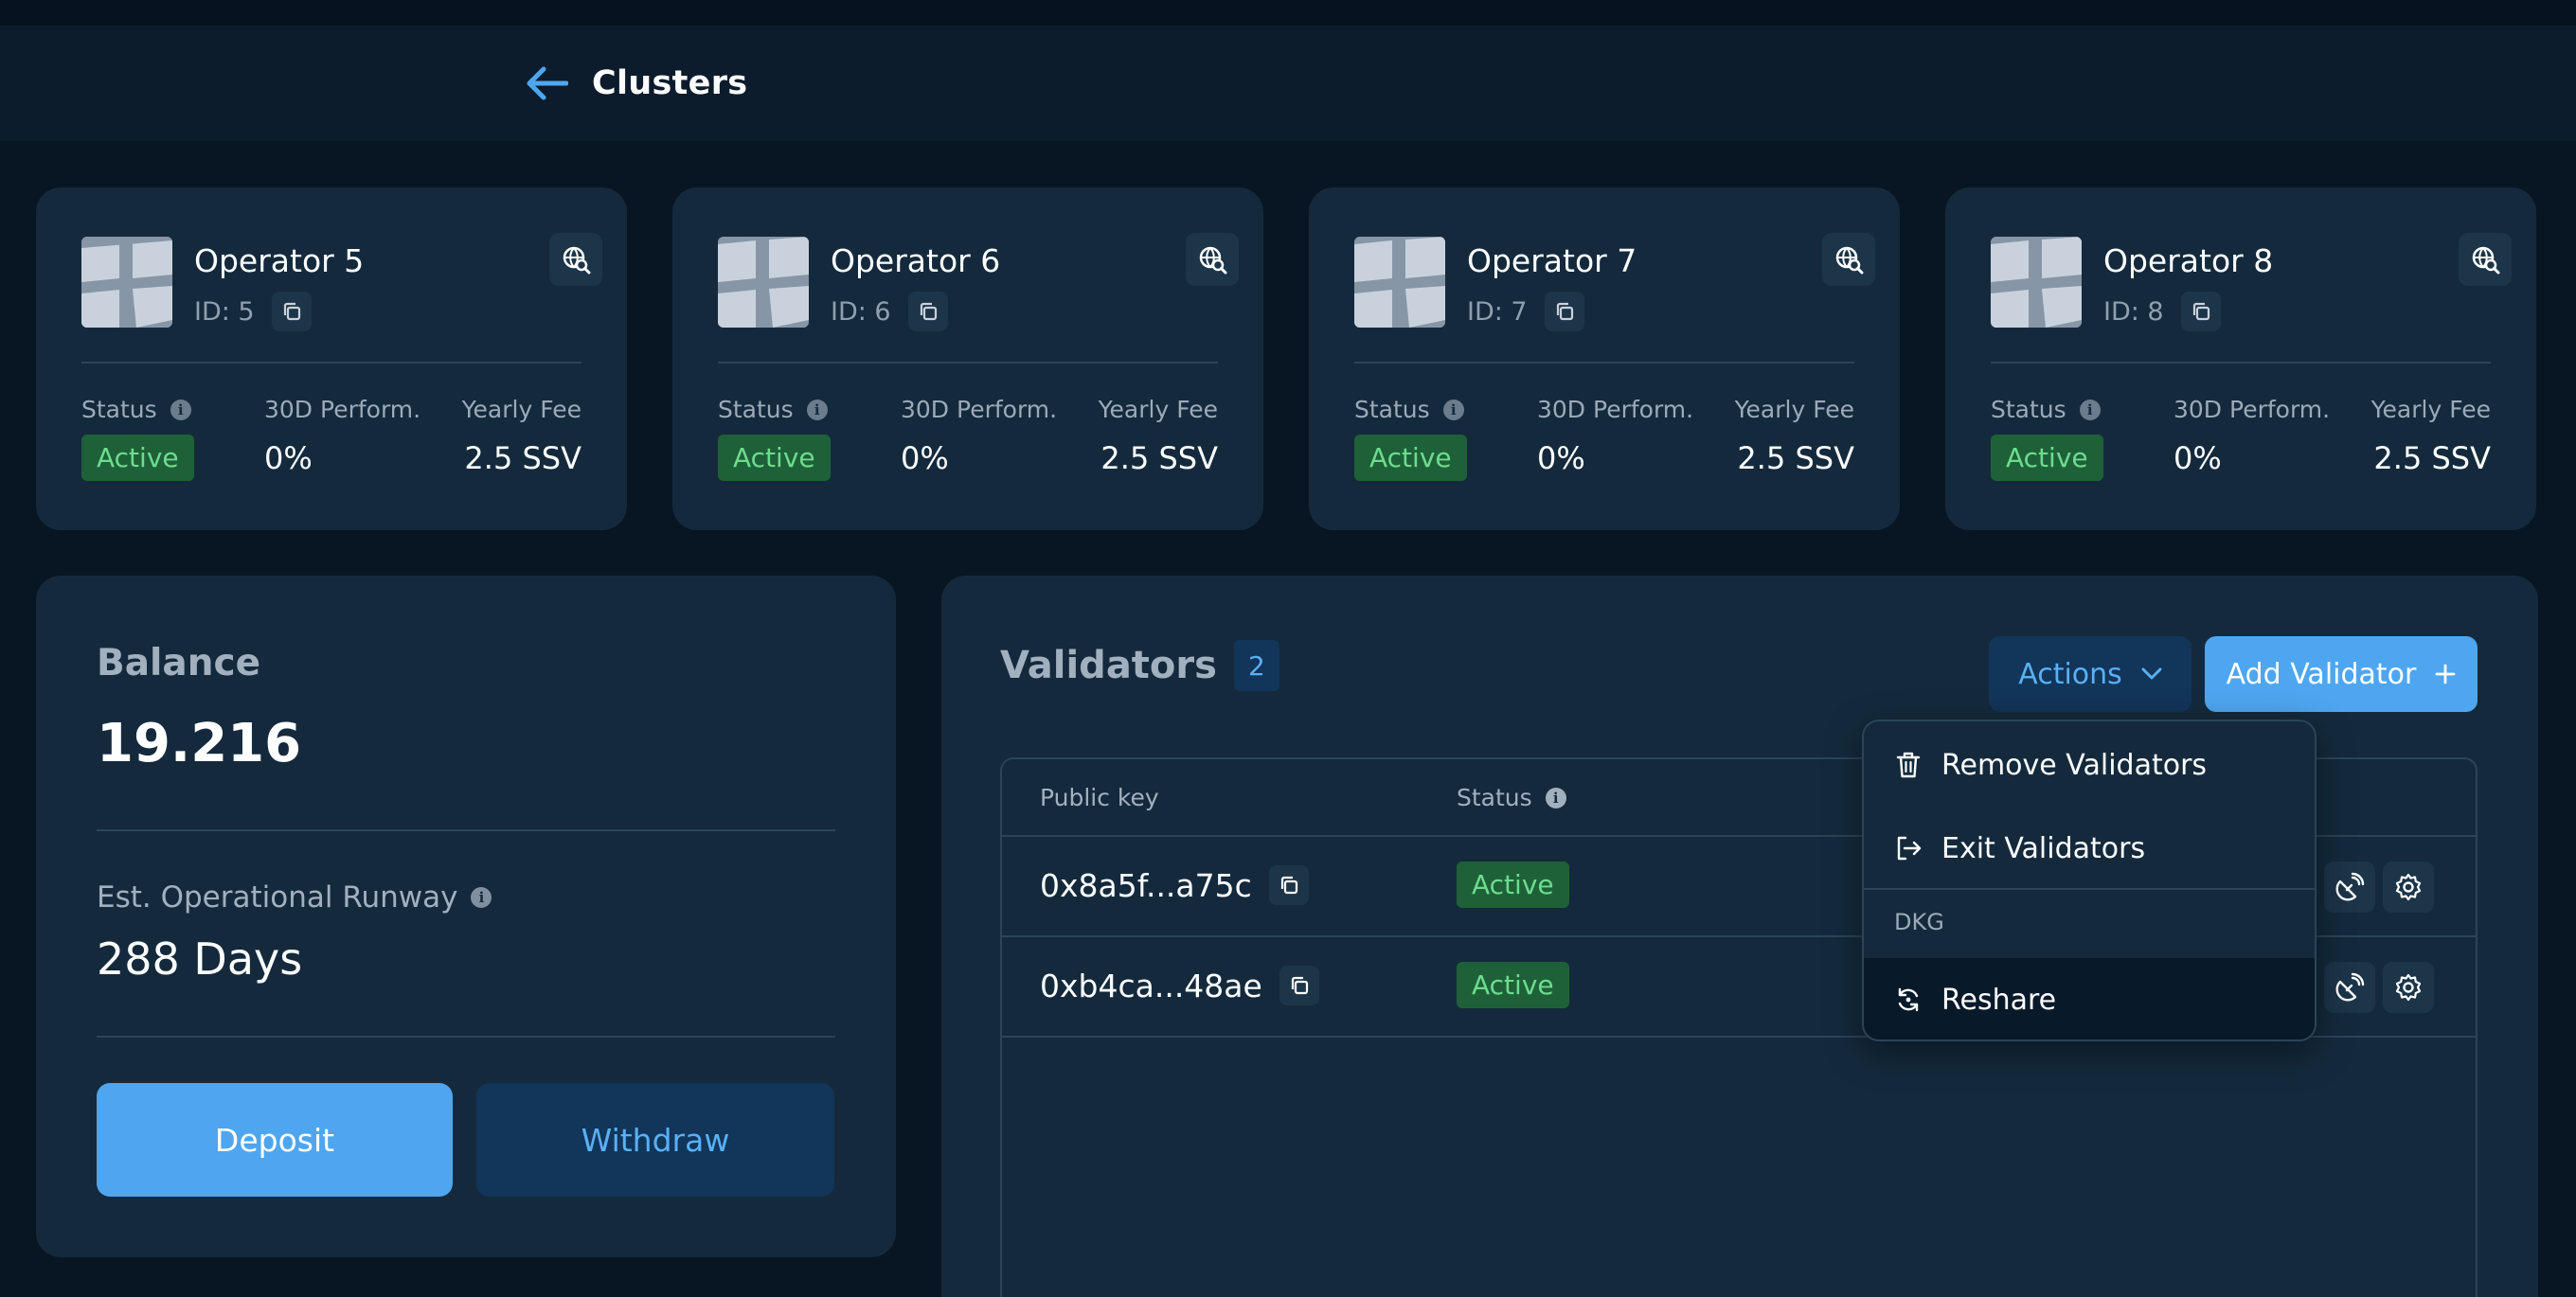 The height and width of the screenshot is (1297, 2576). Describe the element at coordinates (1174, 885) in the screenshot. I see `validator-public-key: 0x8a5f...a75c` at that location.